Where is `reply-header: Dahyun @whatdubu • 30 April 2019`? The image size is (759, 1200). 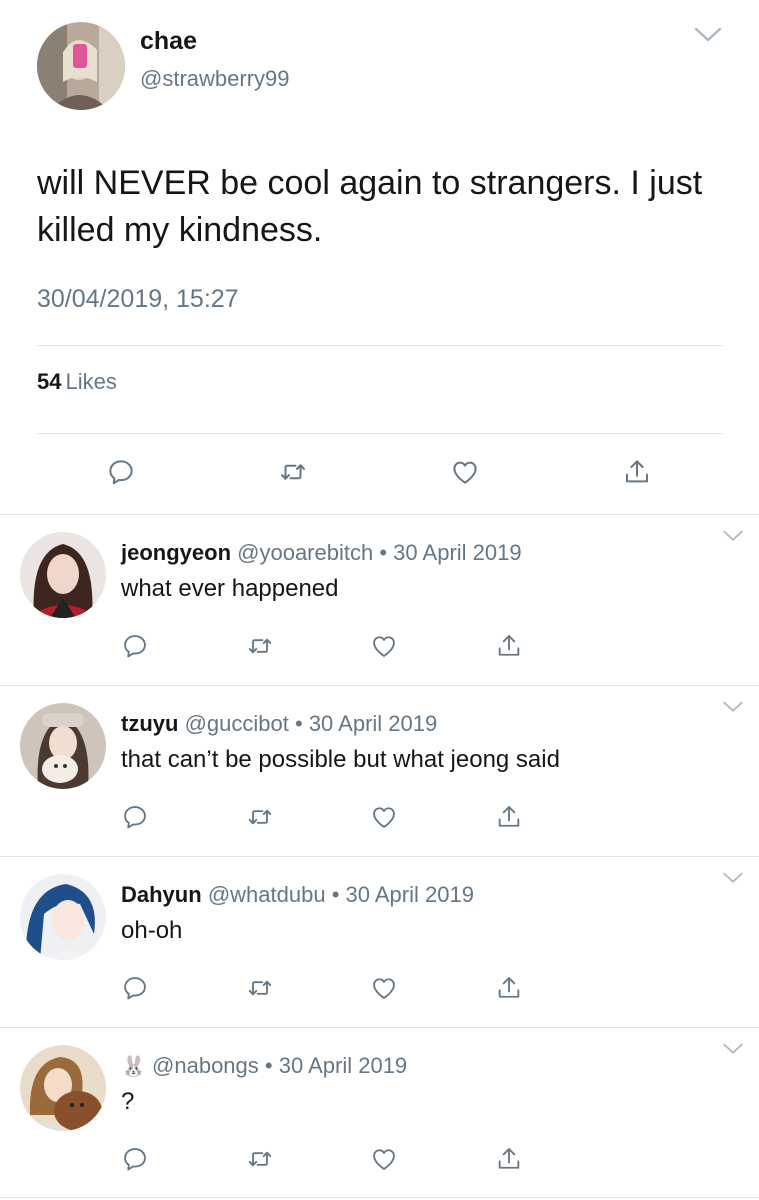
reply-header: Dahyun @whatdubu • 30 April 2019 is located at coordinates (297, 895).